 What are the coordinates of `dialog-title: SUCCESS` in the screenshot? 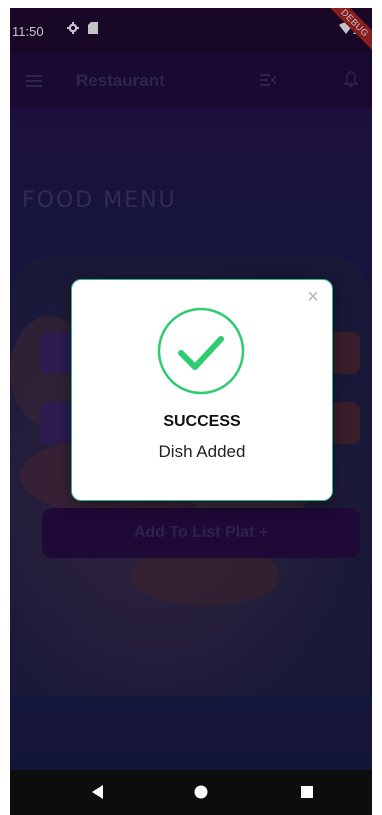 It's located at (202, 421).